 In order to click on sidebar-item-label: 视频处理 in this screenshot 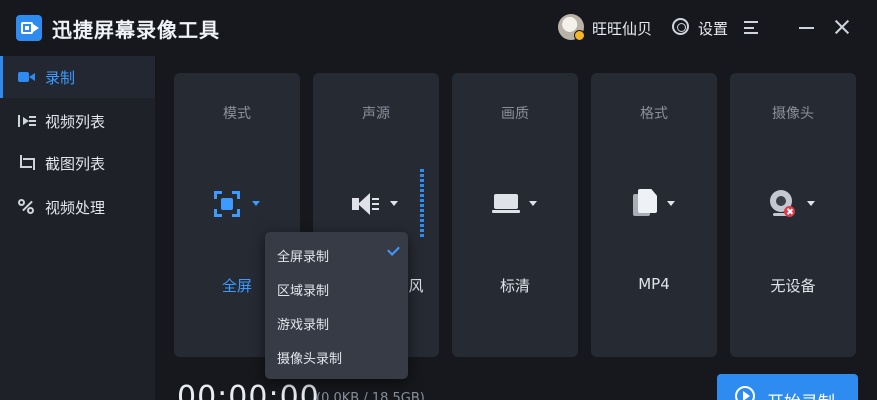, I will do `click(75, 207)`.